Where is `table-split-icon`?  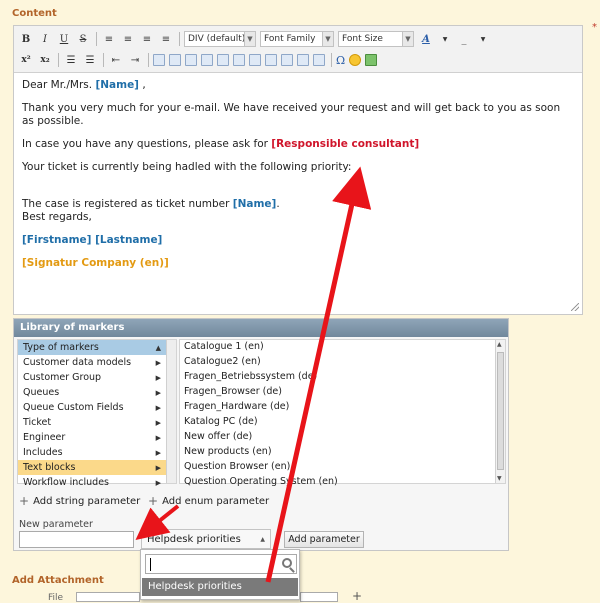 table-split-icon is located at coordinates (223, 60).